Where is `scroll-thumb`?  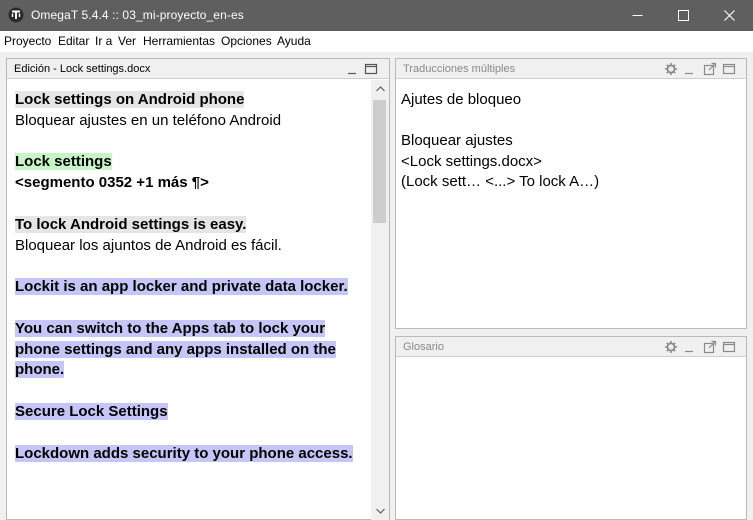
scroll-thumb is located at coordinates (379, 161).